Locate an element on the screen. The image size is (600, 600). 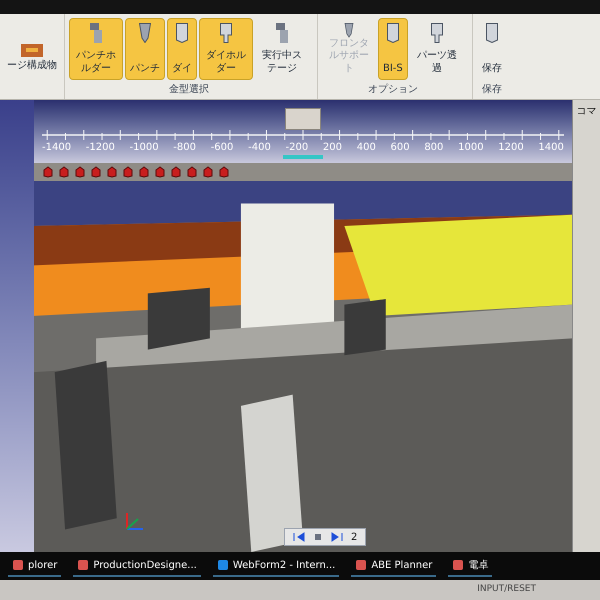
ruler-tick-label: 1200 is located at coordinates (511, 148).